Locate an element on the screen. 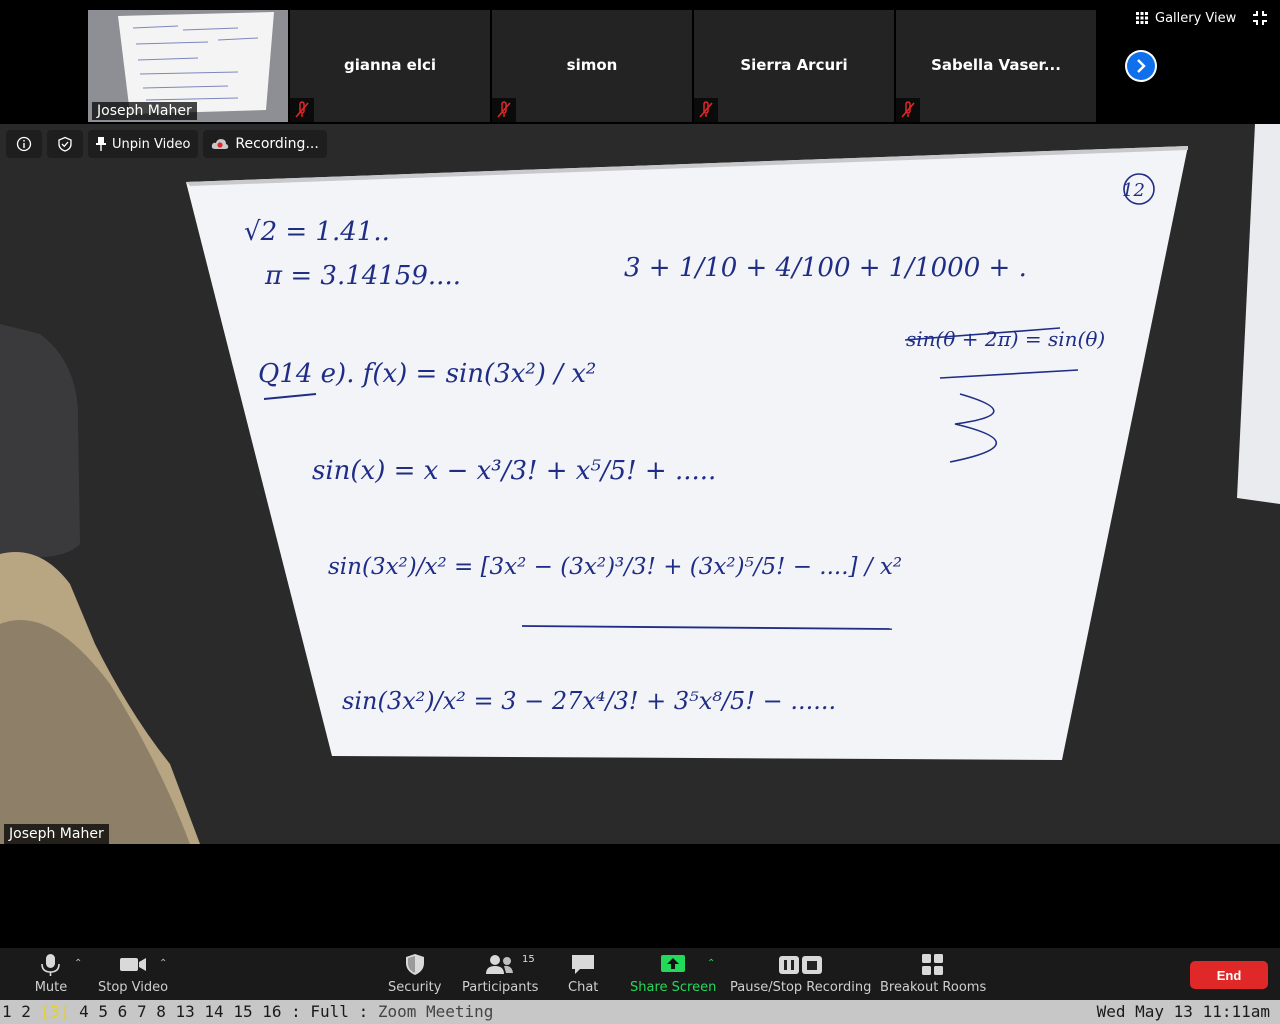 Image resolution: width=1280 pixels, height=1024 pixels. speaker-name-label: Joseph Maher is located at coordinates (56, 834).